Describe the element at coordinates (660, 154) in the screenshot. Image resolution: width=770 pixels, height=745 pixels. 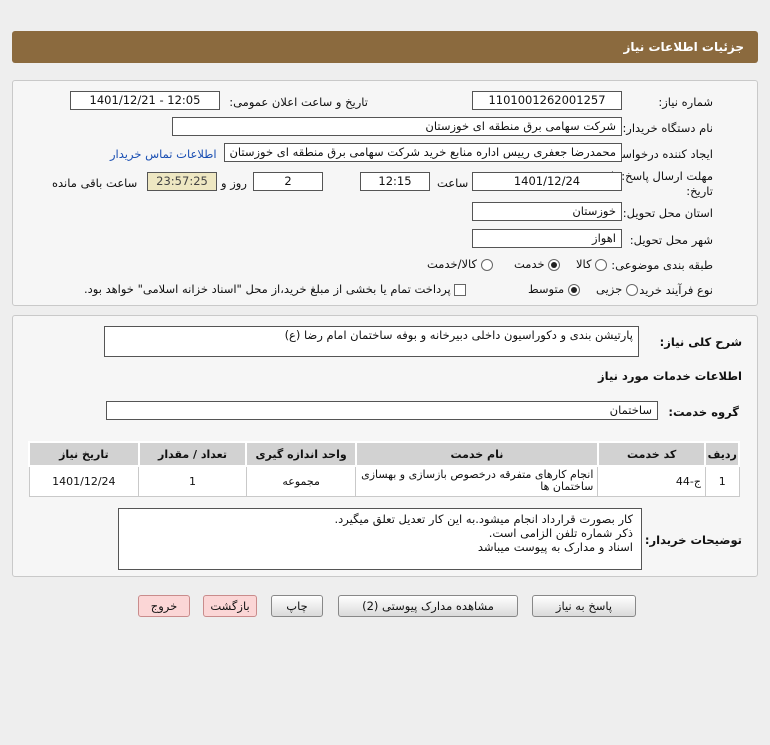
I see `creator-label: ایجاد کننده درخواست:` at that location.